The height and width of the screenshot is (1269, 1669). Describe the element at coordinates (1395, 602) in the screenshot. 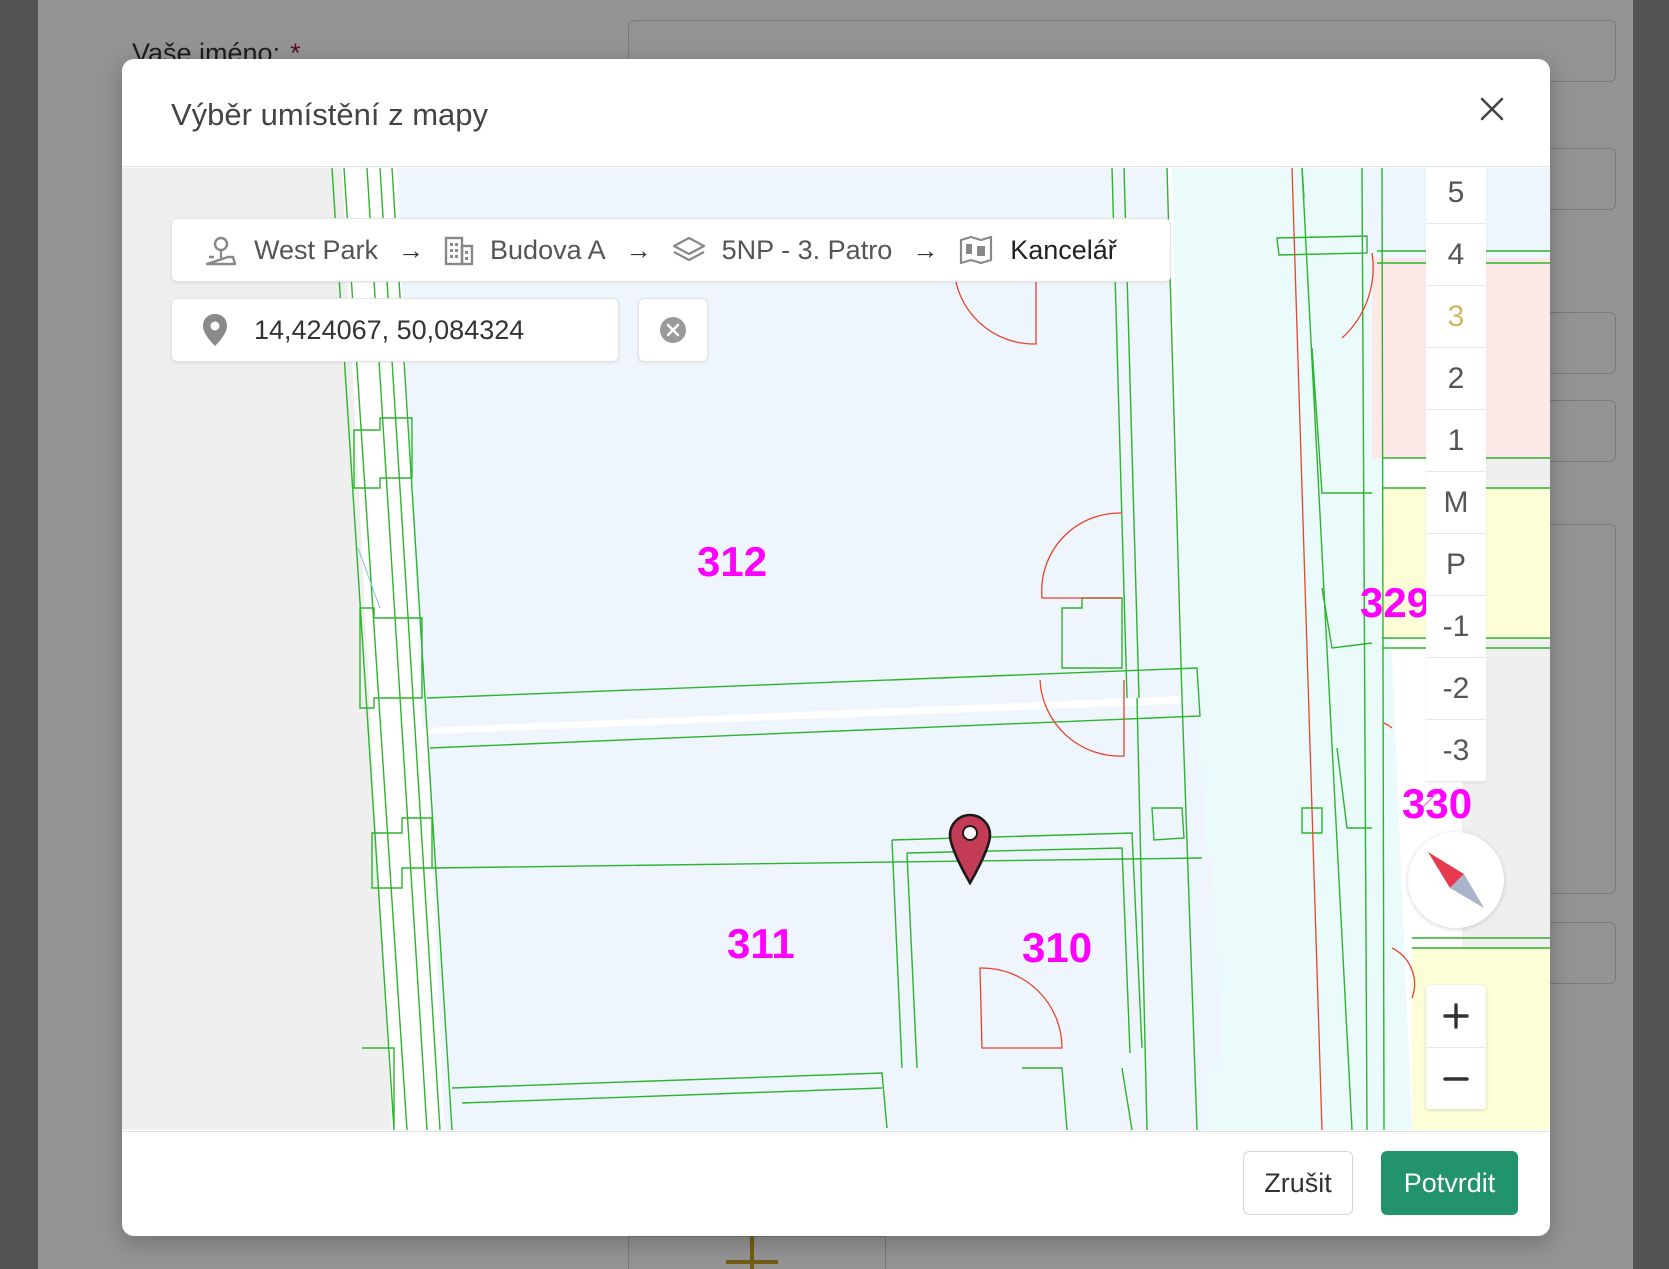

I see `room-label-329: 329` at that location.